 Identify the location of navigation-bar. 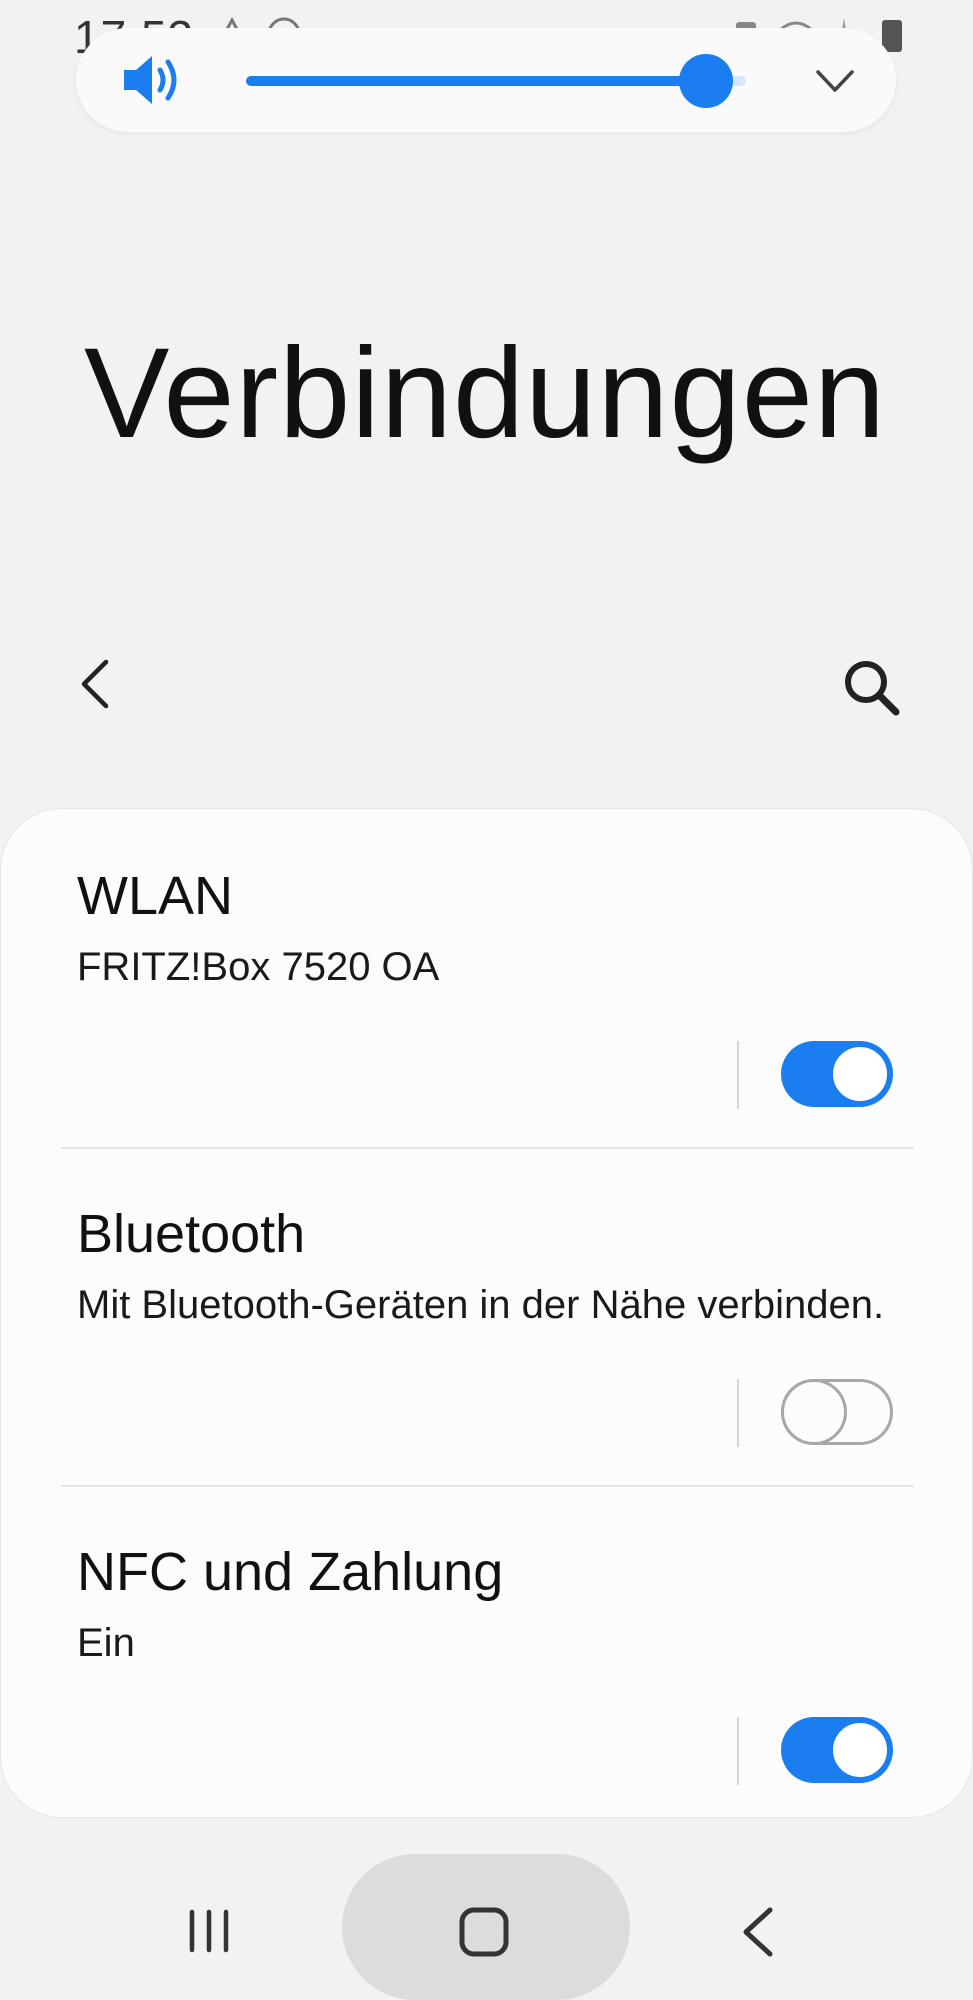
(486, 1920).